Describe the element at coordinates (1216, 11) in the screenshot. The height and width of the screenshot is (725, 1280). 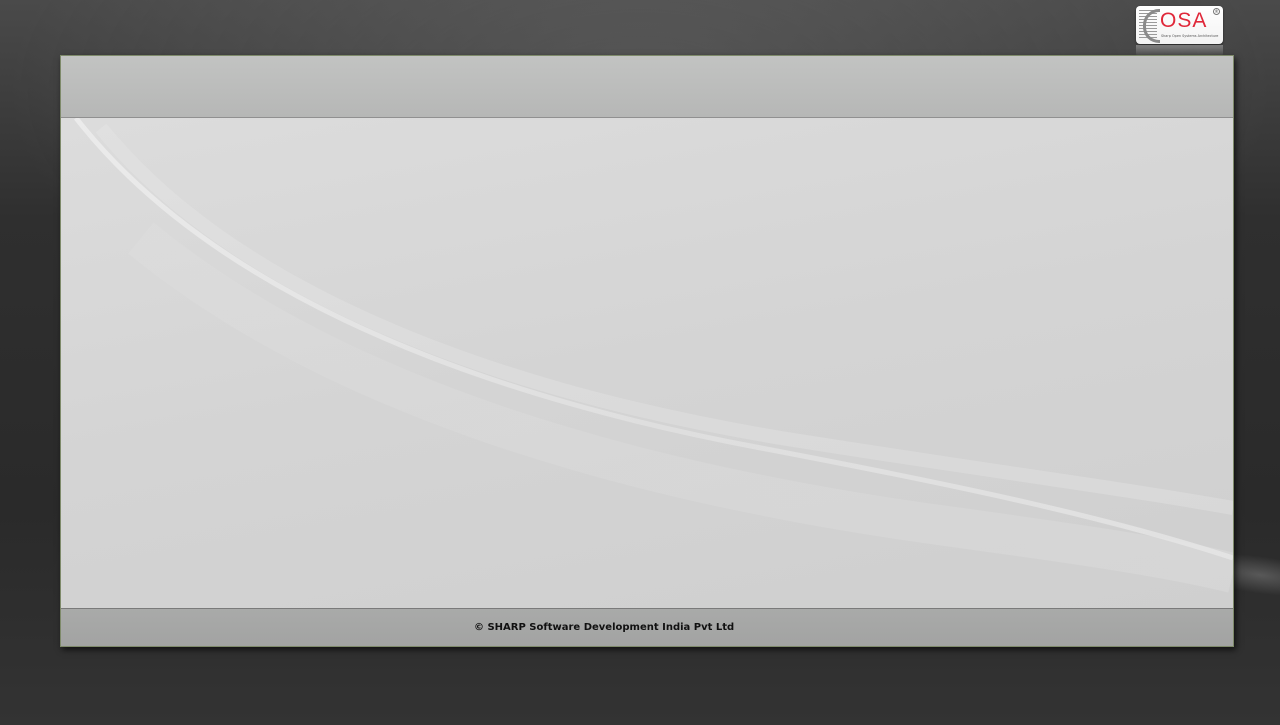
I see `registered-mark: ®` at that location.